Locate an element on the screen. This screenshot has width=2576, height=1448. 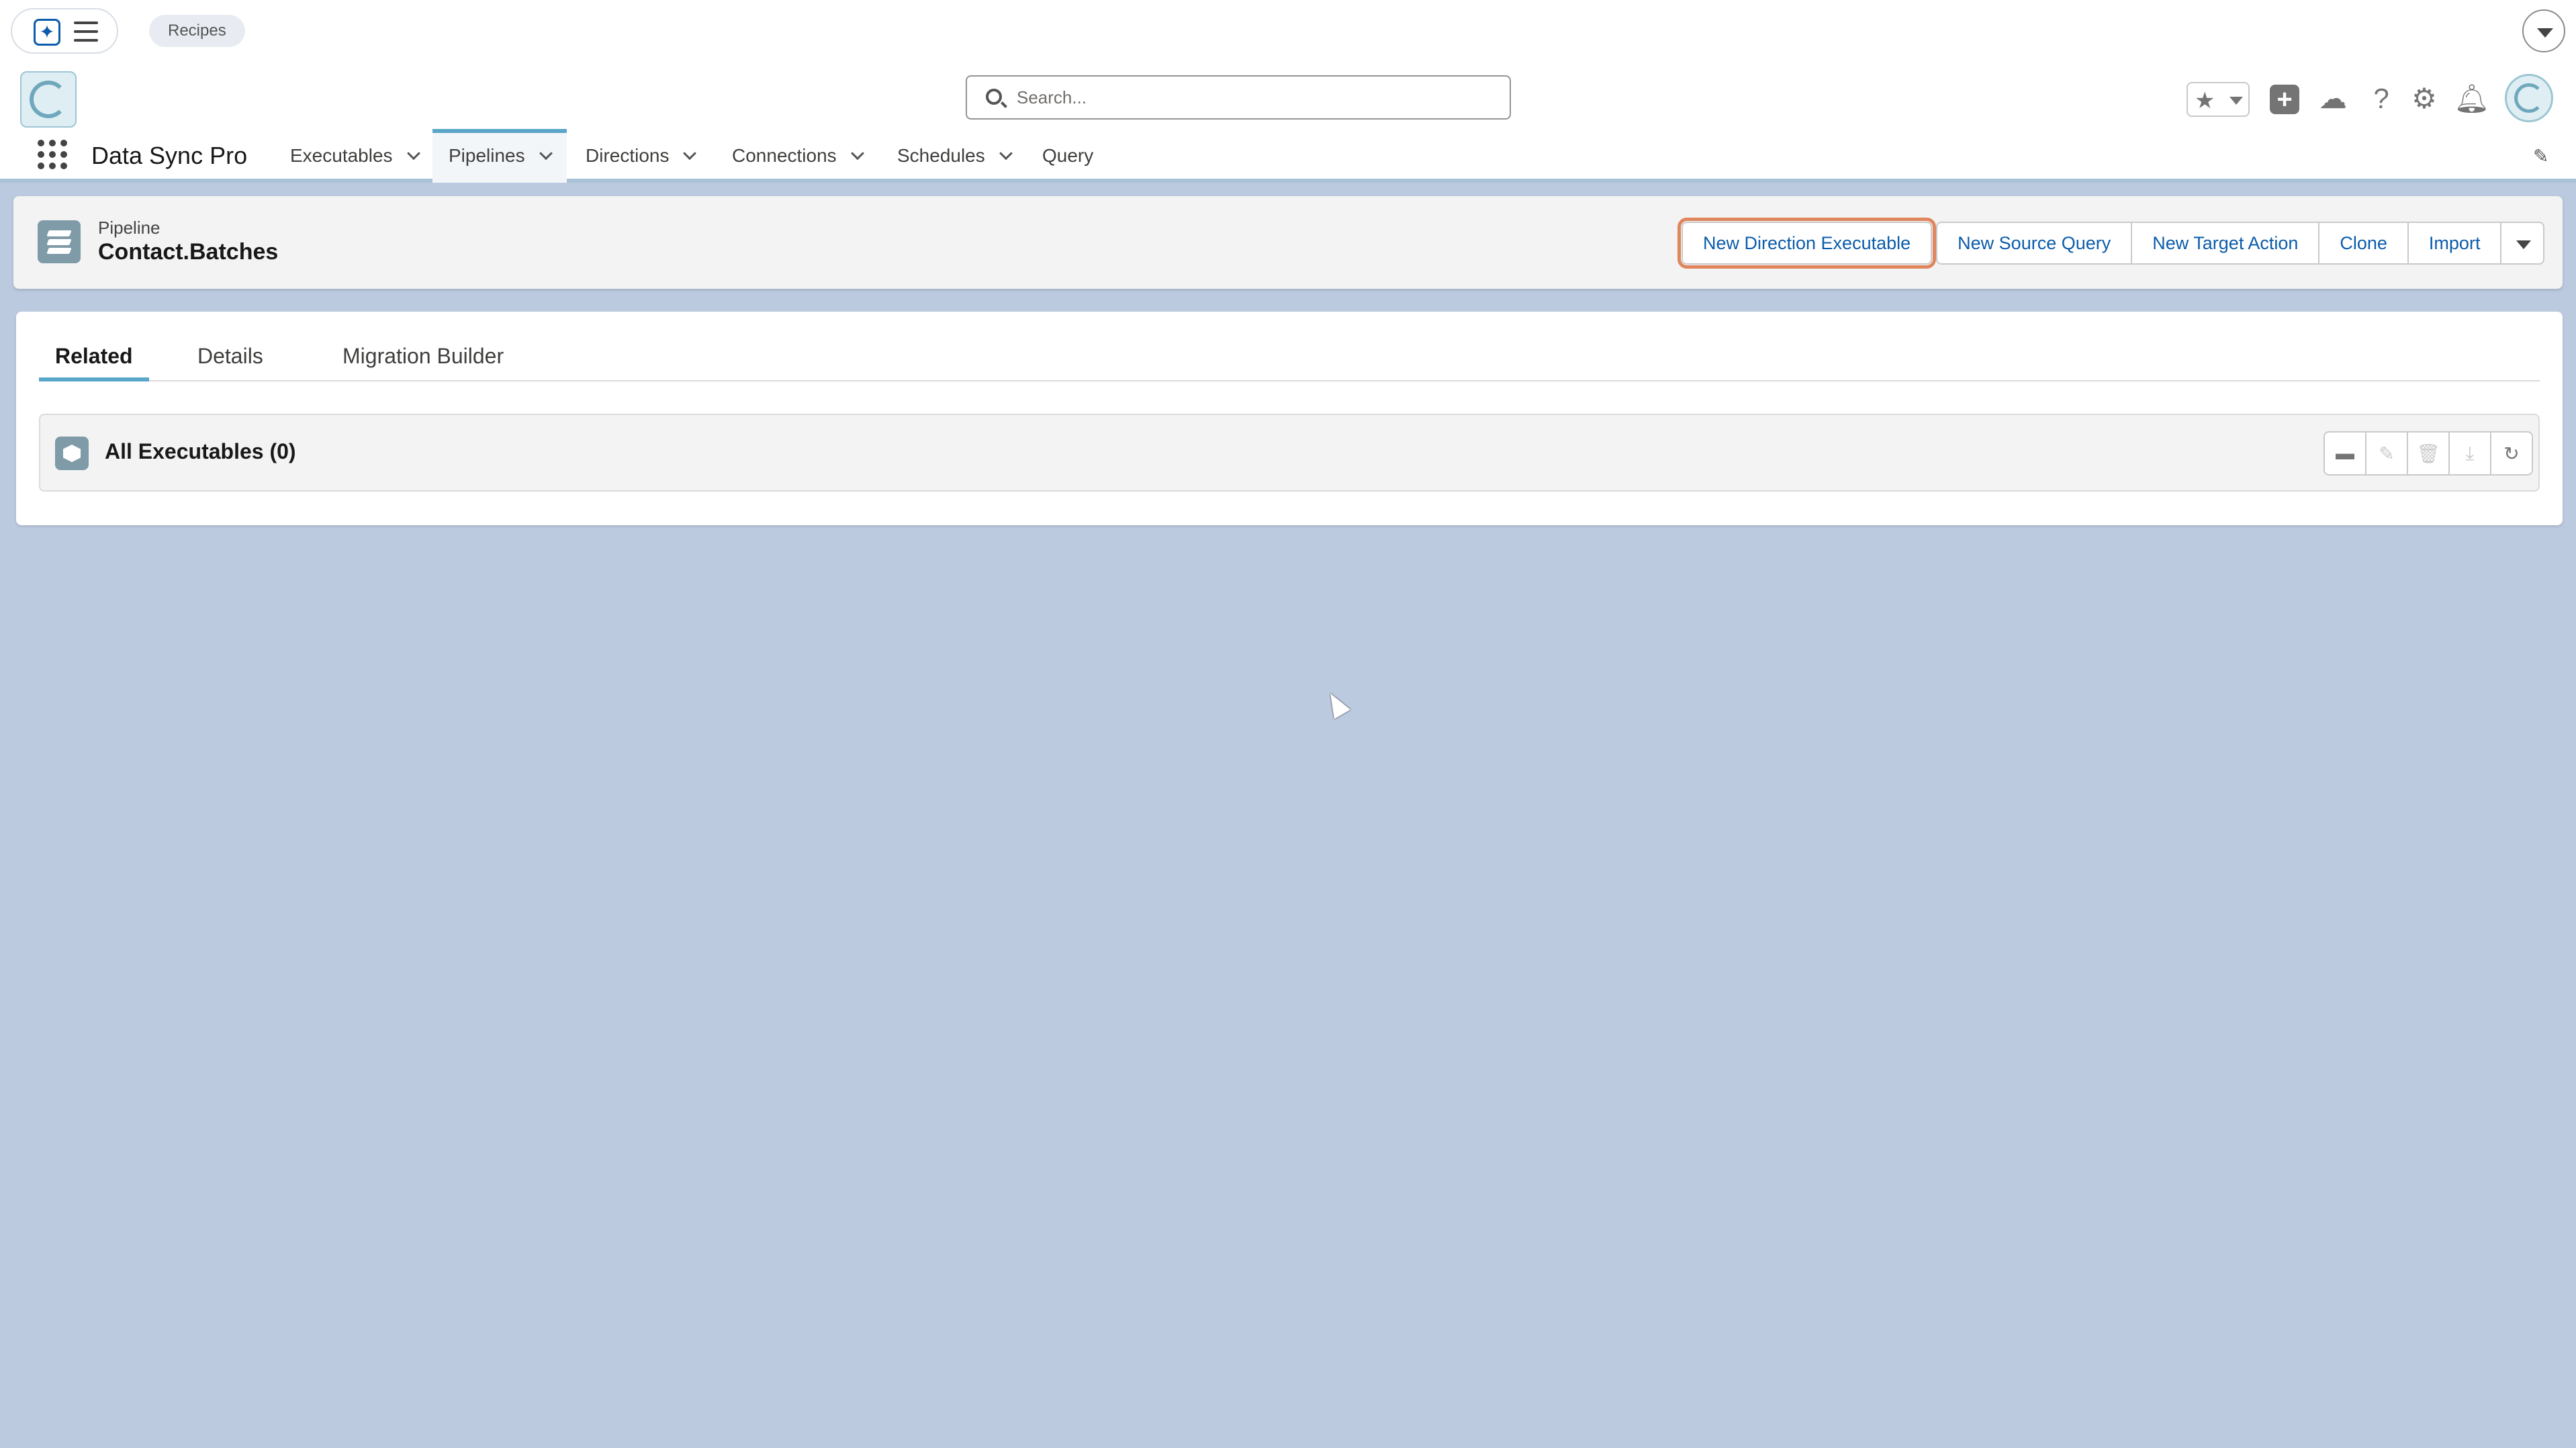
nav-item-label: Schedules is located at coordinates (941, 156).